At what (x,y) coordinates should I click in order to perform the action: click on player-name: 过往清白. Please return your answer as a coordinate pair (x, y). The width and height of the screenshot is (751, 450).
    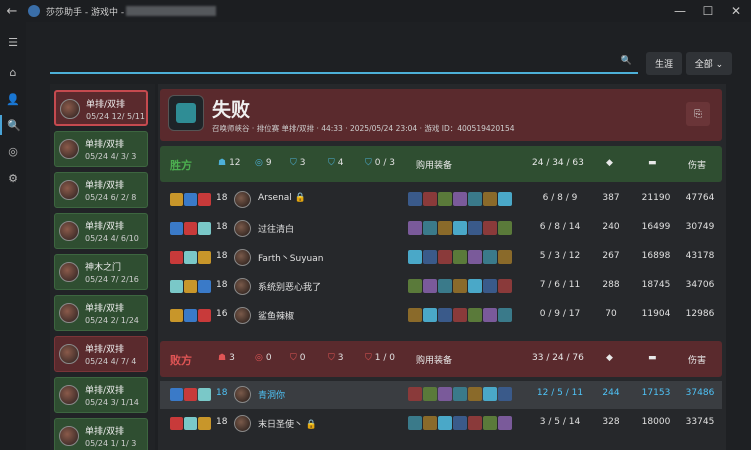
    Looking at the image, I should click on (276, 228).